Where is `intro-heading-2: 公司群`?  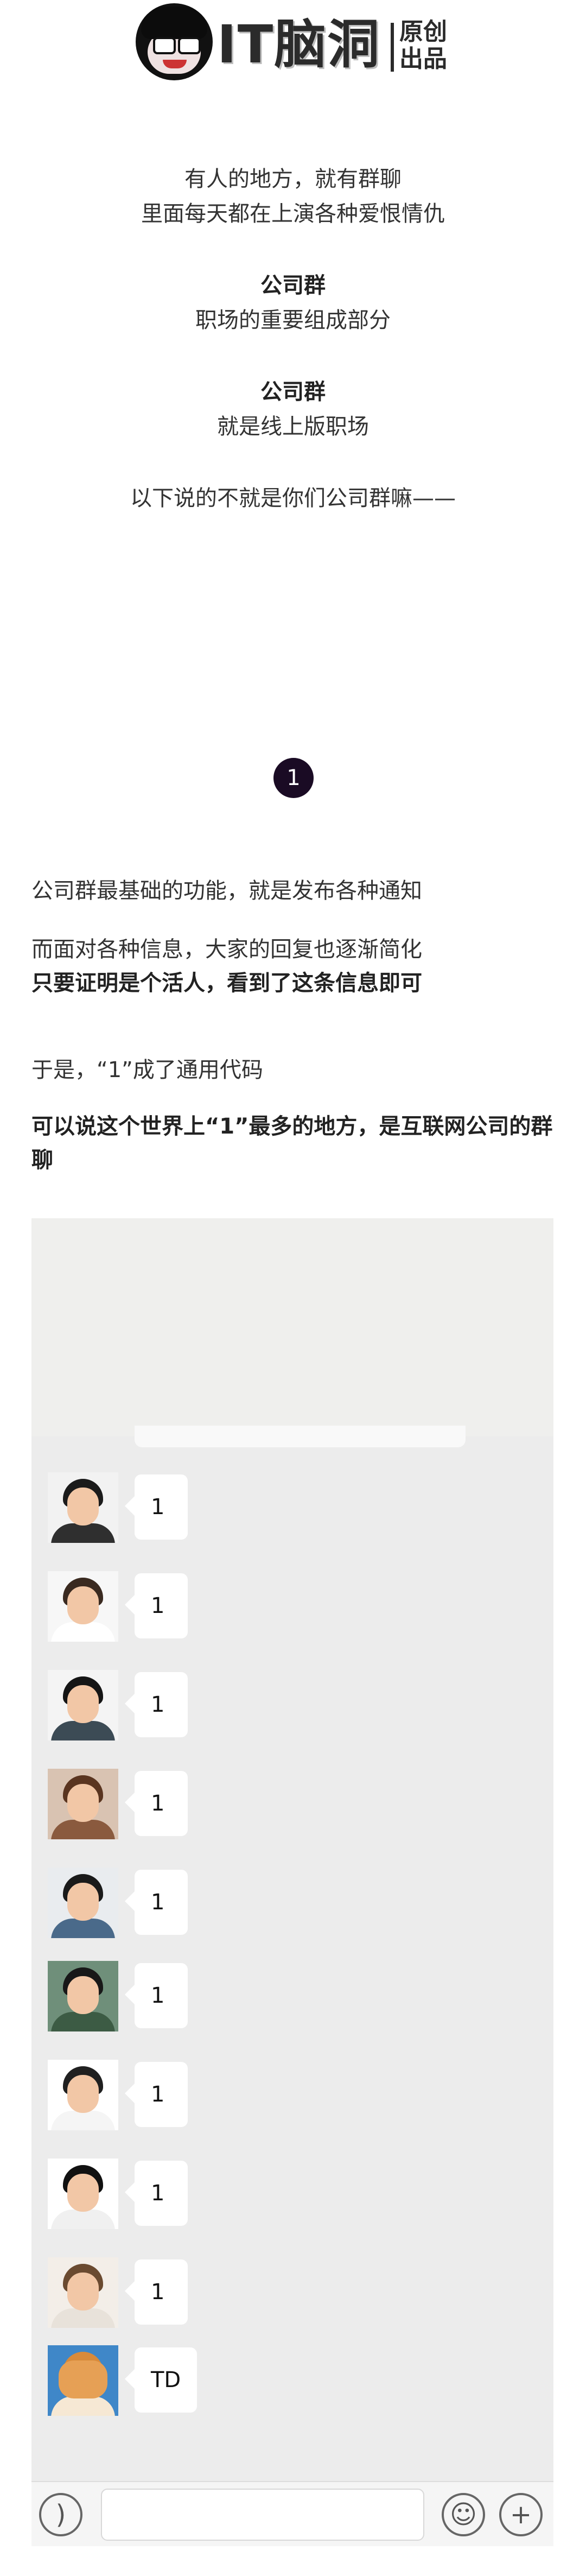 intro-heading-2: 公司群 is located at coordinates (293, 391).